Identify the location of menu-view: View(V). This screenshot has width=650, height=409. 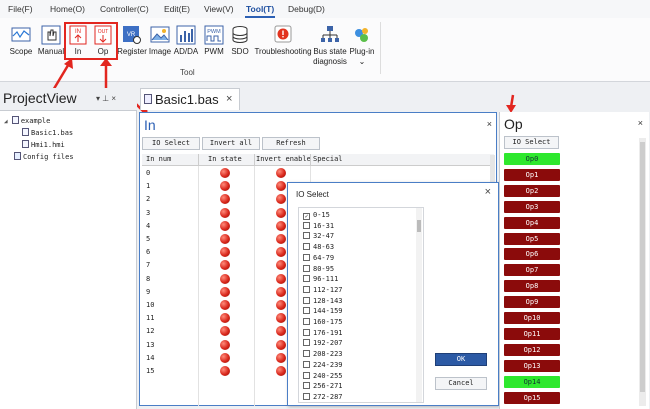
(219, 9).